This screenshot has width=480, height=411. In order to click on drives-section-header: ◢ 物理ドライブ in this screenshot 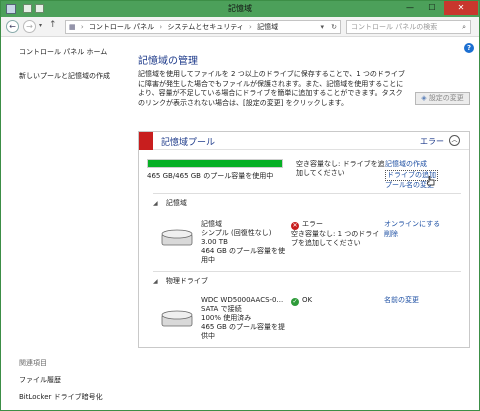, I will do `click(180, 281)`.